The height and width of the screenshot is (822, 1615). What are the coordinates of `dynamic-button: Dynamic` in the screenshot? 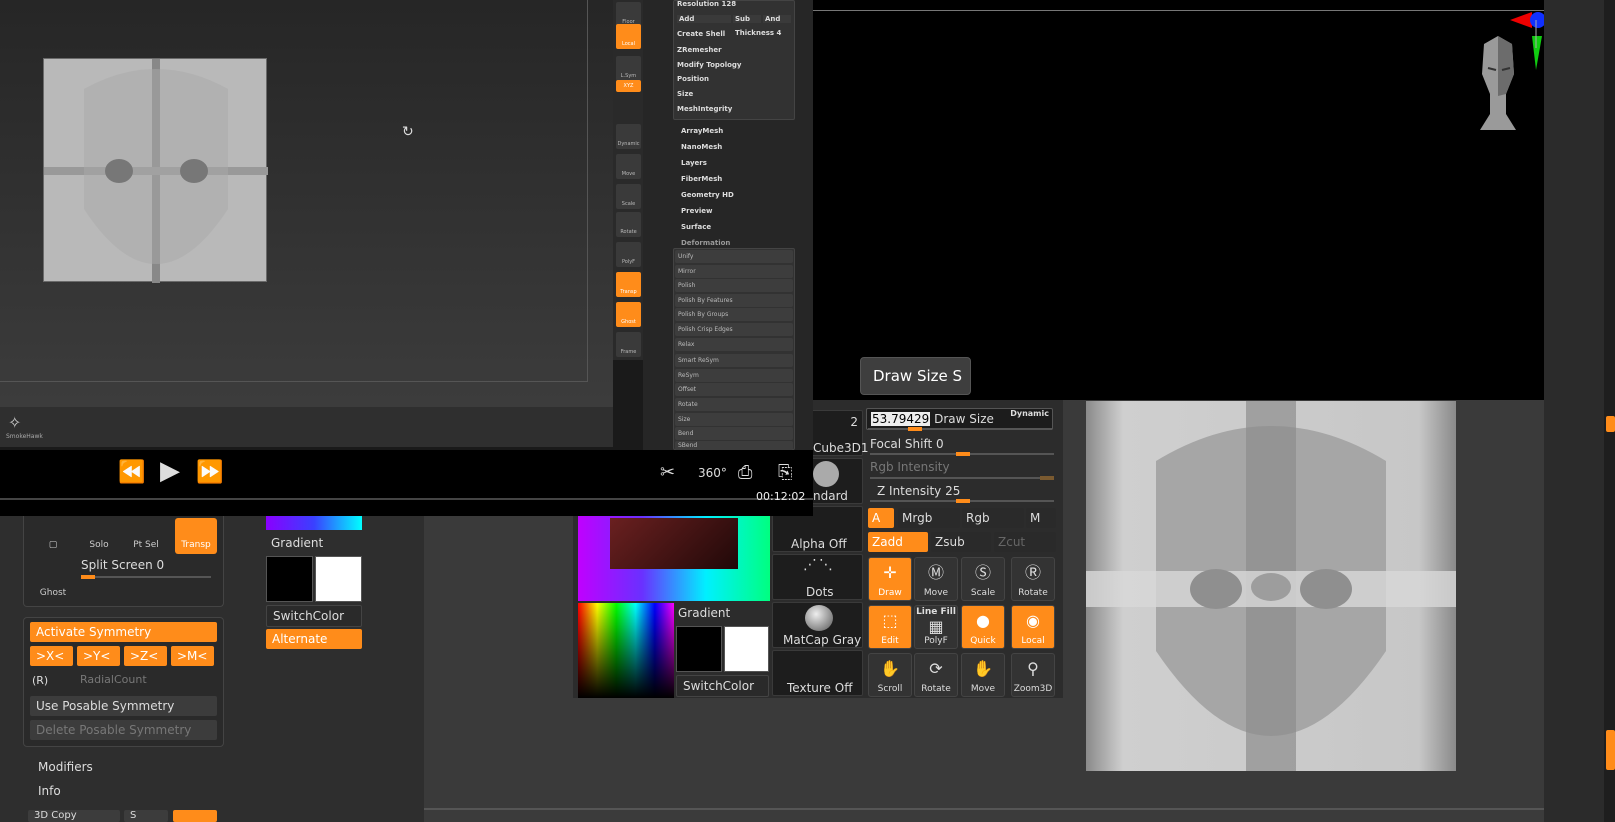 It's located at (628, 136).